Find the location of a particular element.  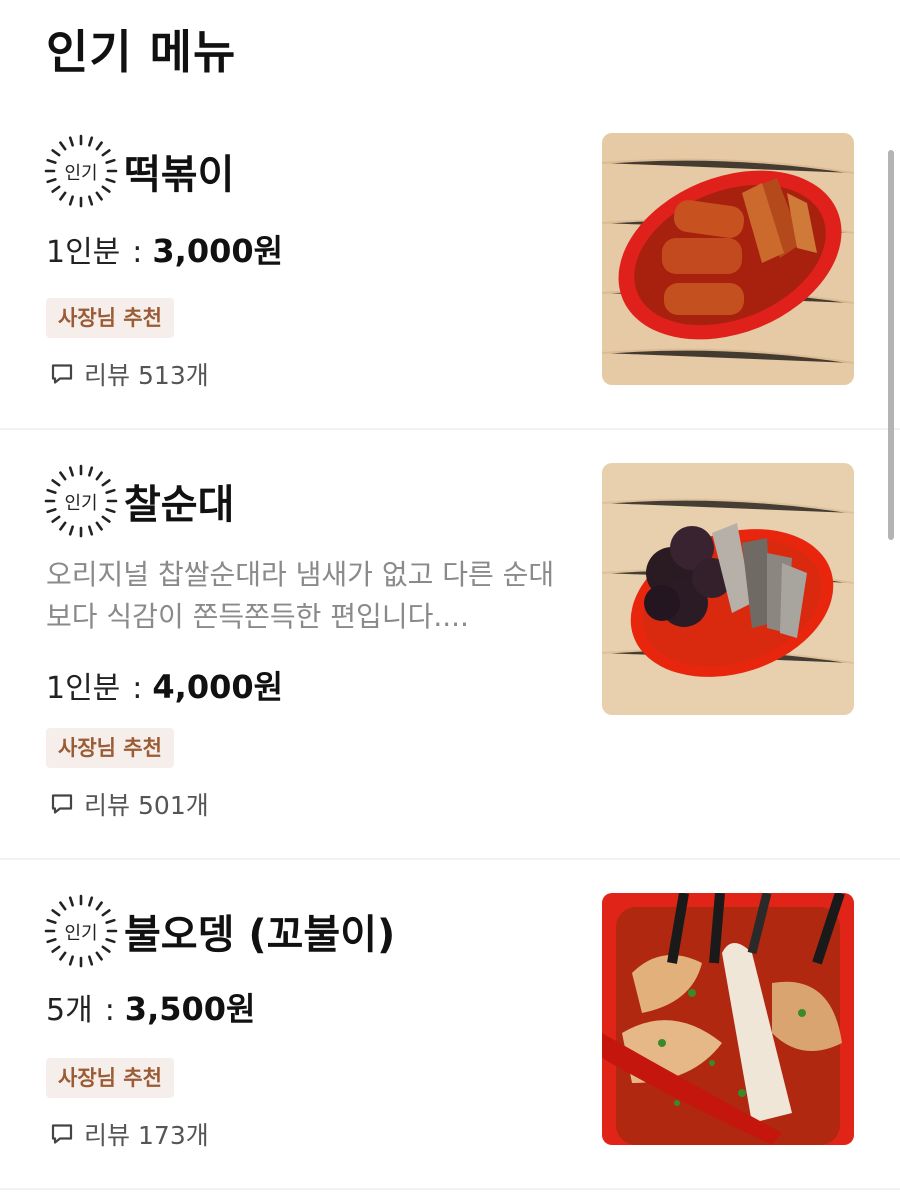

price: 3,500원 is located at coordinates (190, 1009).